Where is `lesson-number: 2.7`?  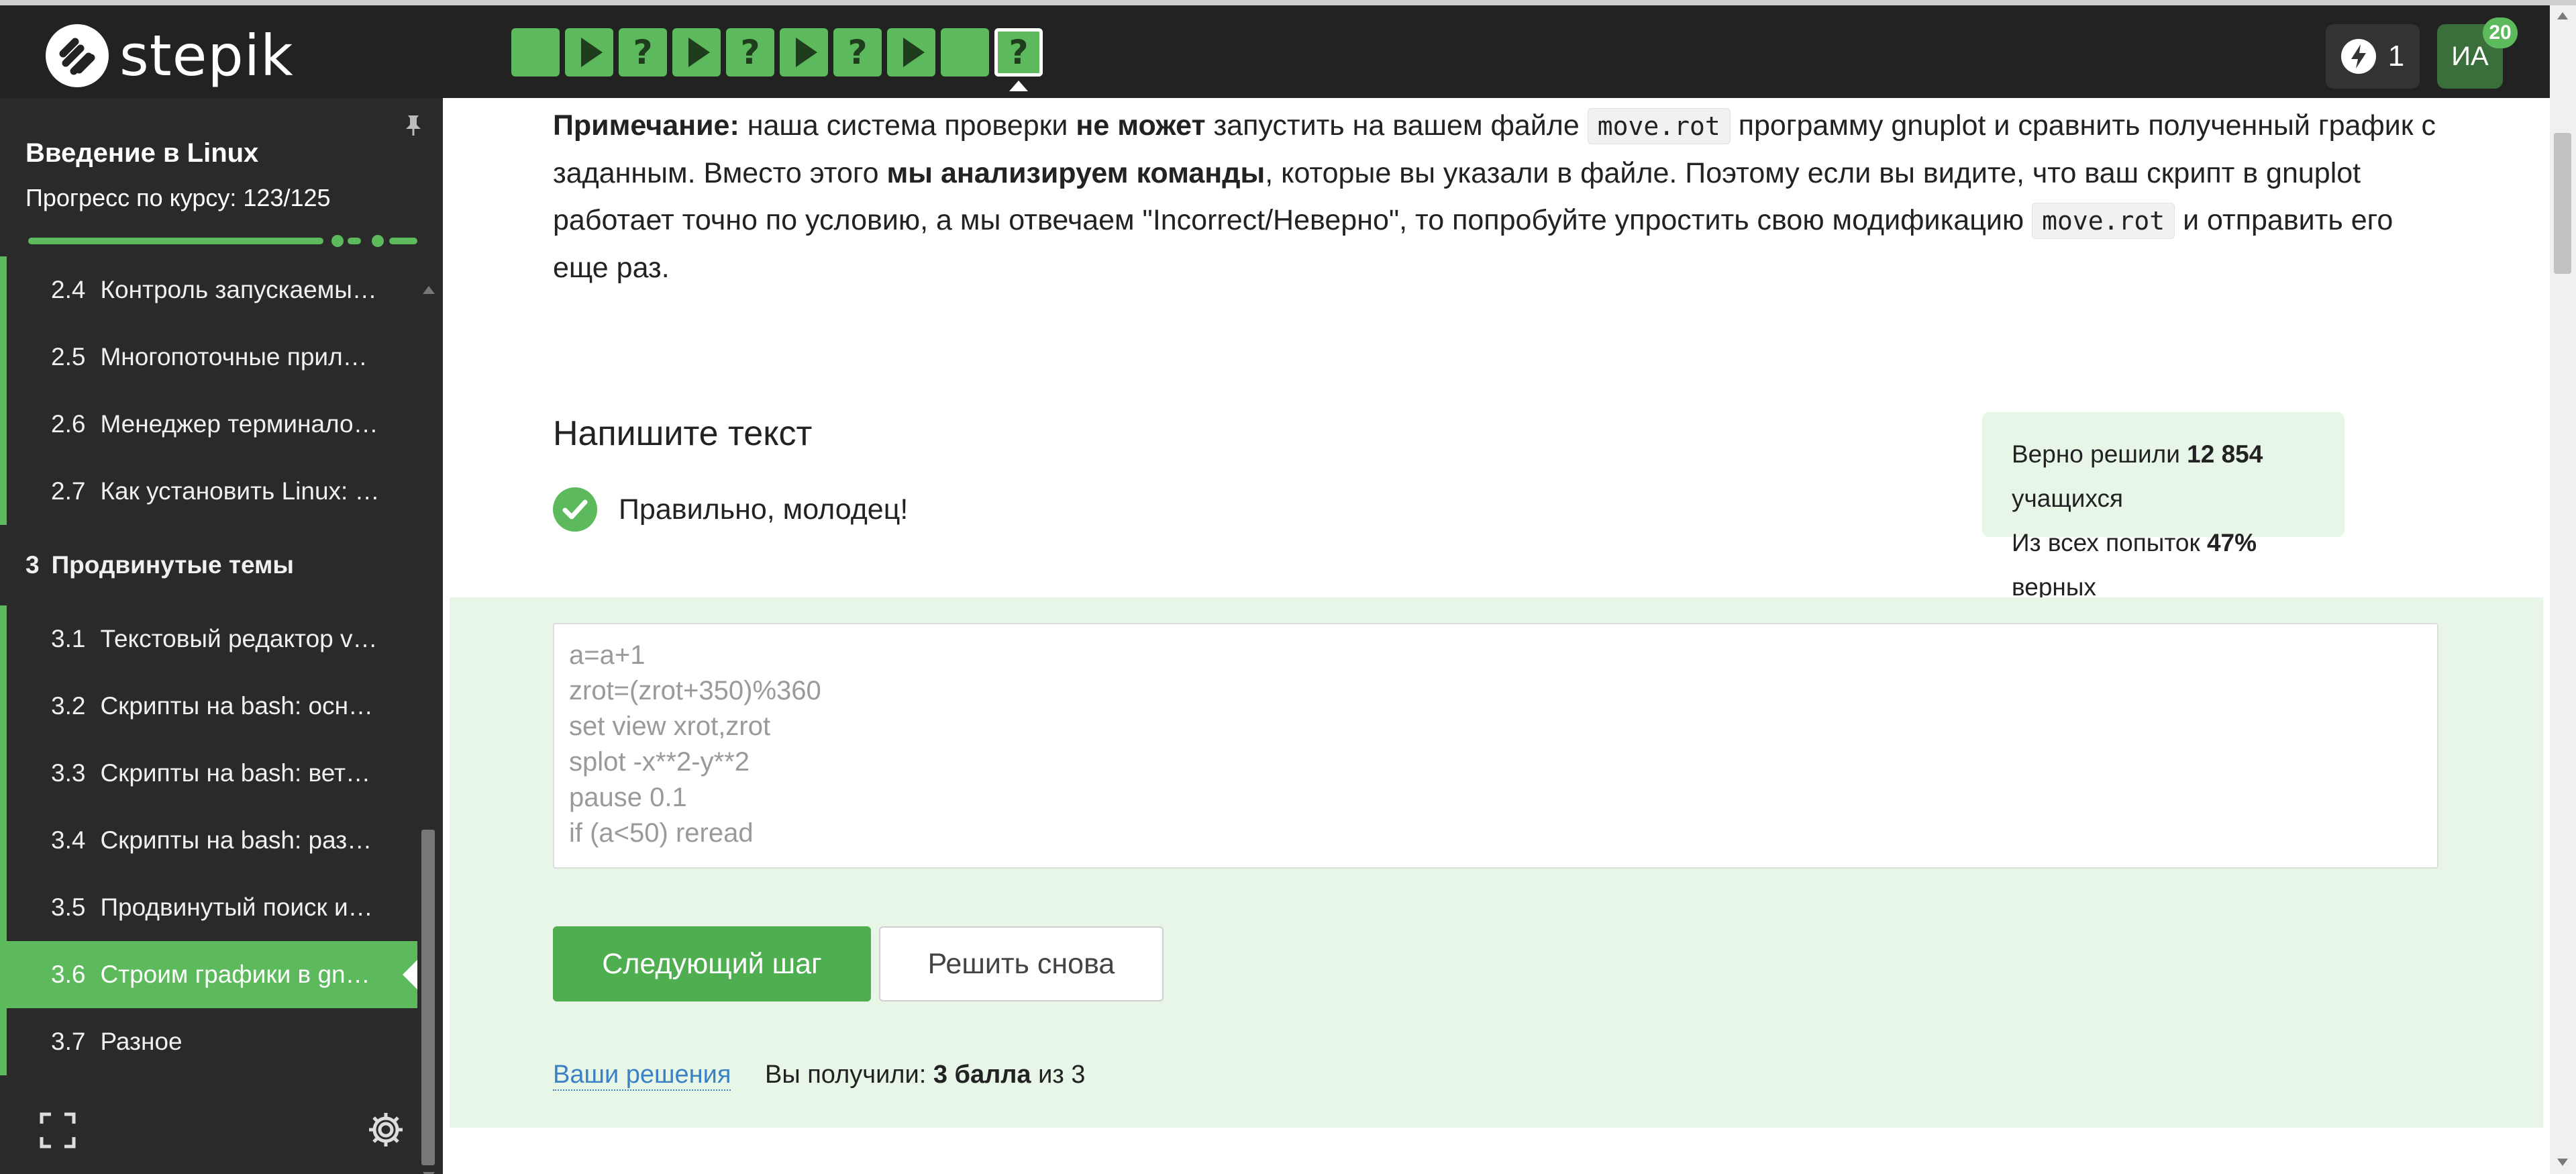 lesson-number: 2.7 is located at coordinates (68, 491).